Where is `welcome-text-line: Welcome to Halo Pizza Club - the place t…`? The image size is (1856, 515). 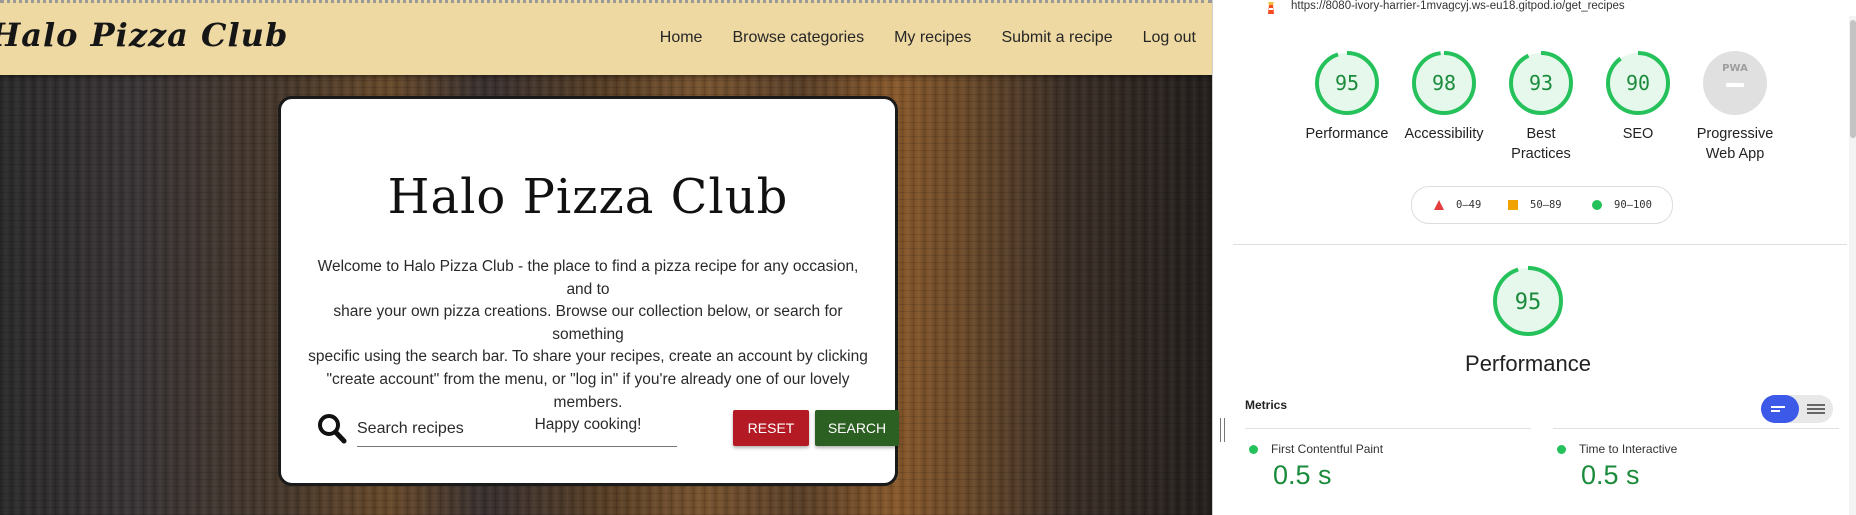 welcome-text-line: Welcome to Halo Pizza Club - the place t… is located at coordinates (588, 278).